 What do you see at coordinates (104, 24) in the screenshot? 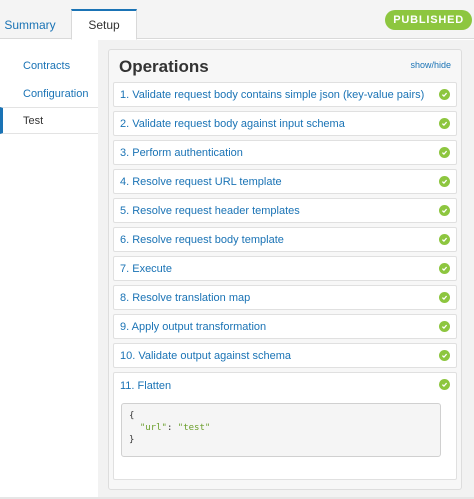
I see `tab-setup: Setup` at bounding box center [104, 24].